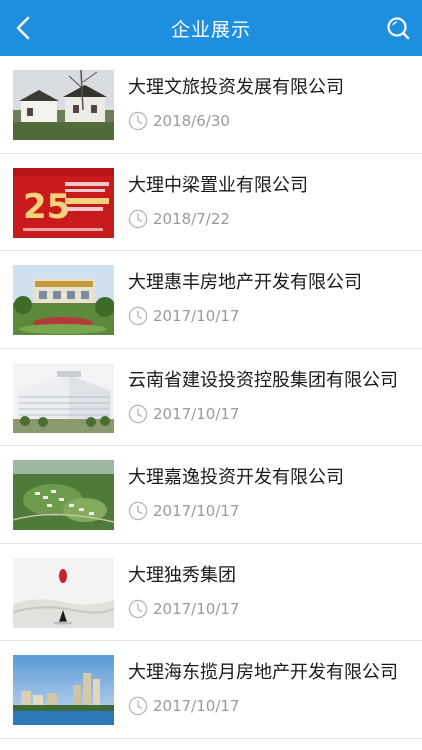 Image resolution: width=422 pixels, height=750 pixels. What do you see at coordinates (46, 207) in the screenshot?
I see `poster-number: 25` at bounding box center [46, 207].